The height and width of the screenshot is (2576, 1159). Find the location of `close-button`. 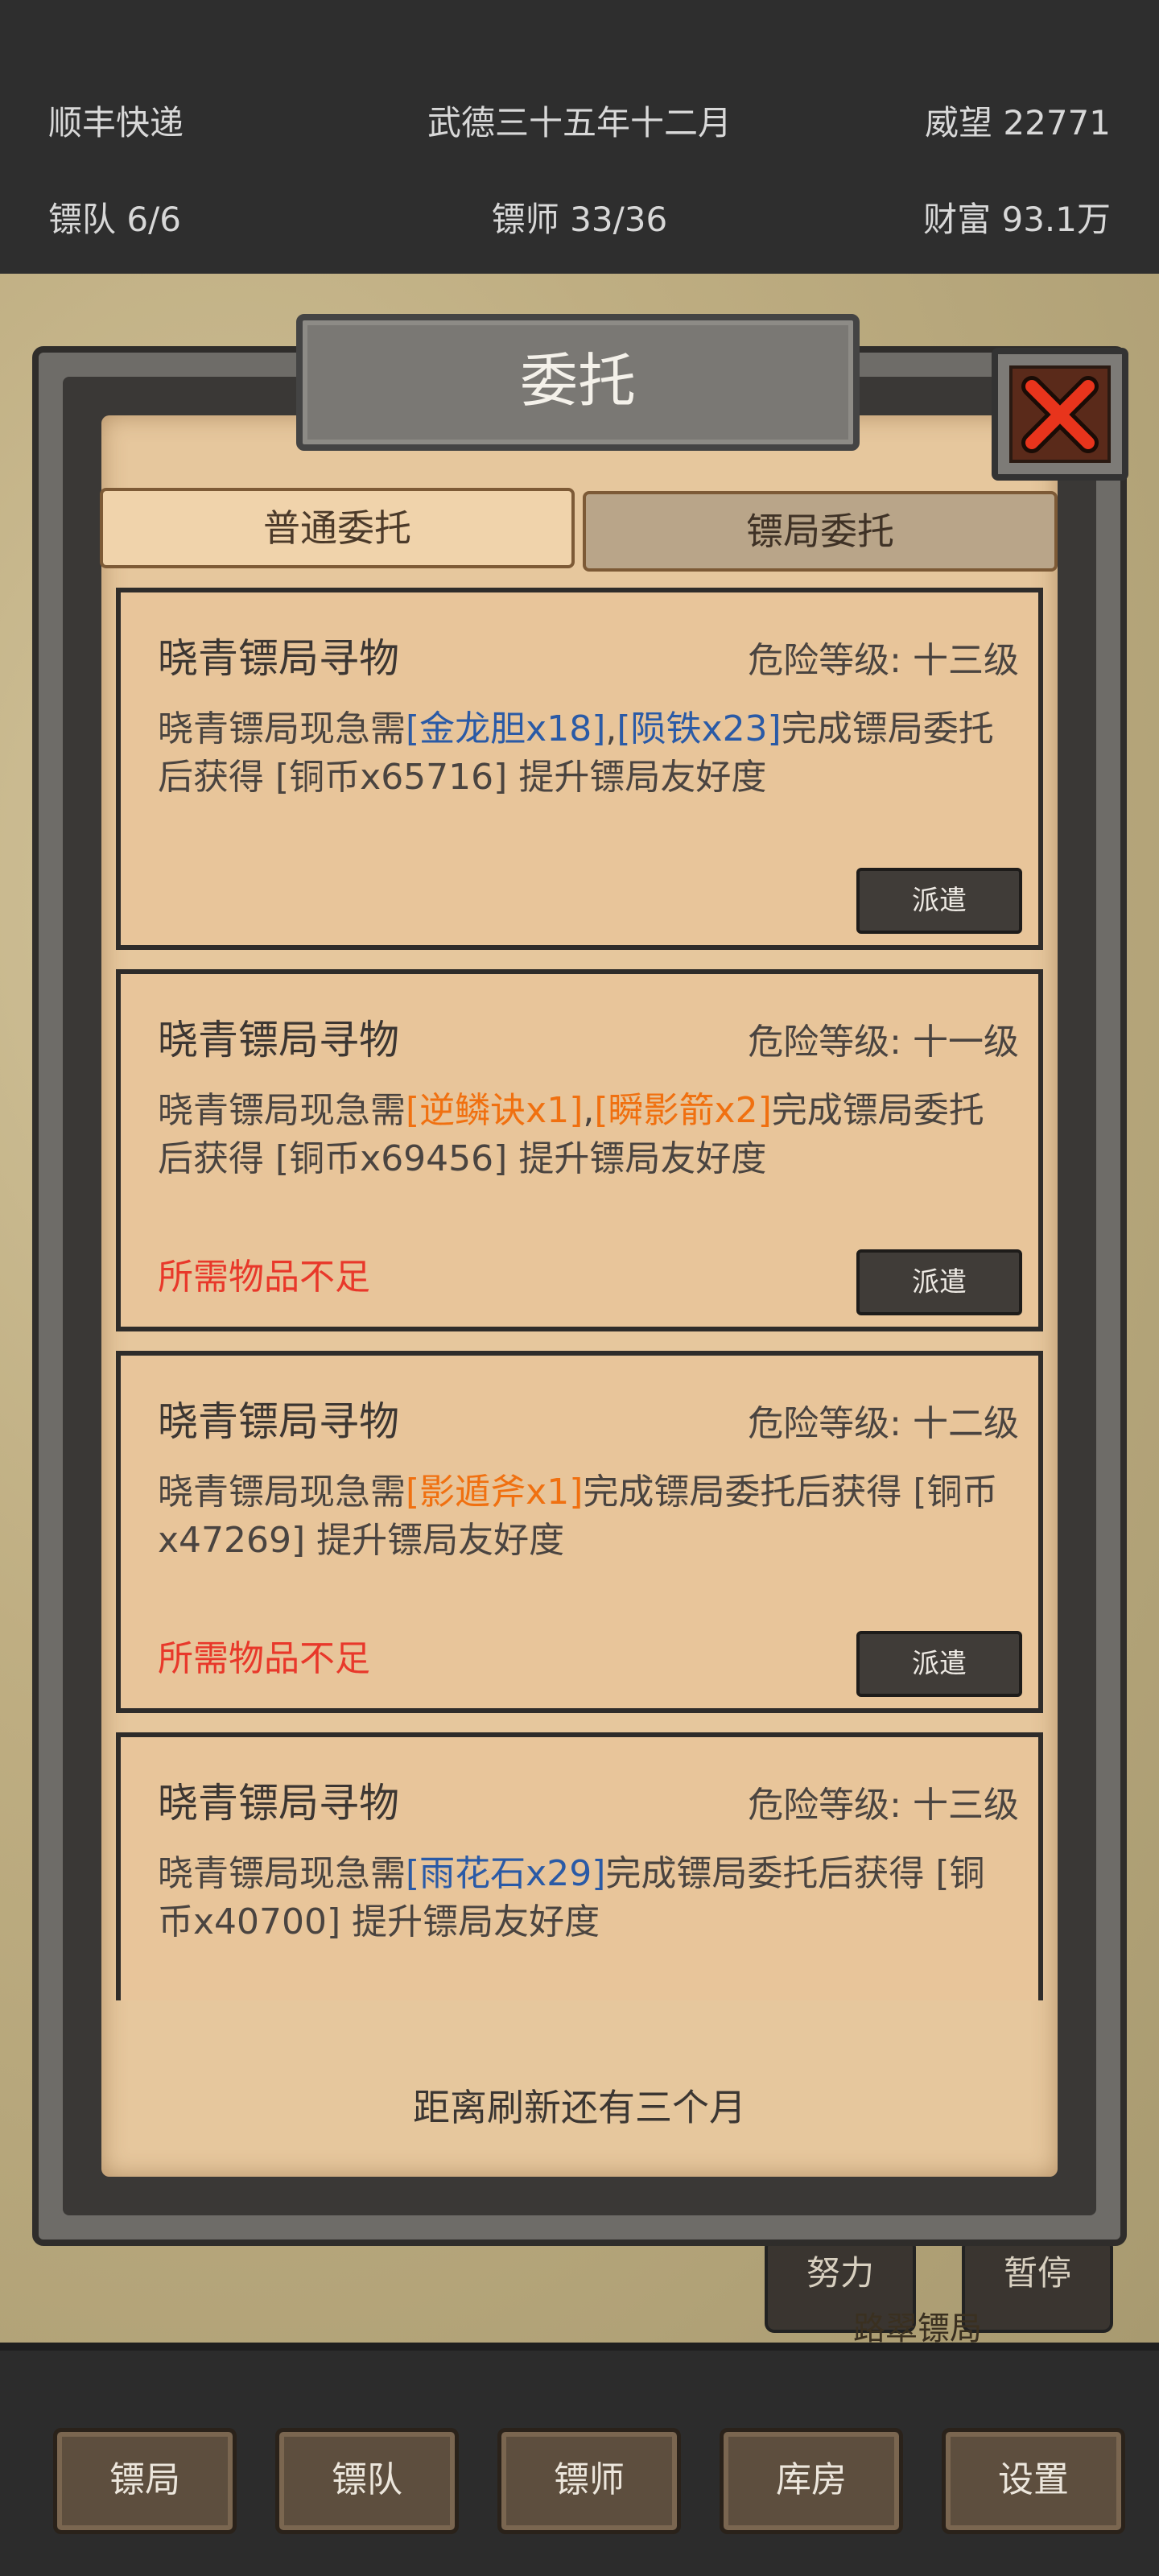

close-button is located at coordinates (1060, 414).